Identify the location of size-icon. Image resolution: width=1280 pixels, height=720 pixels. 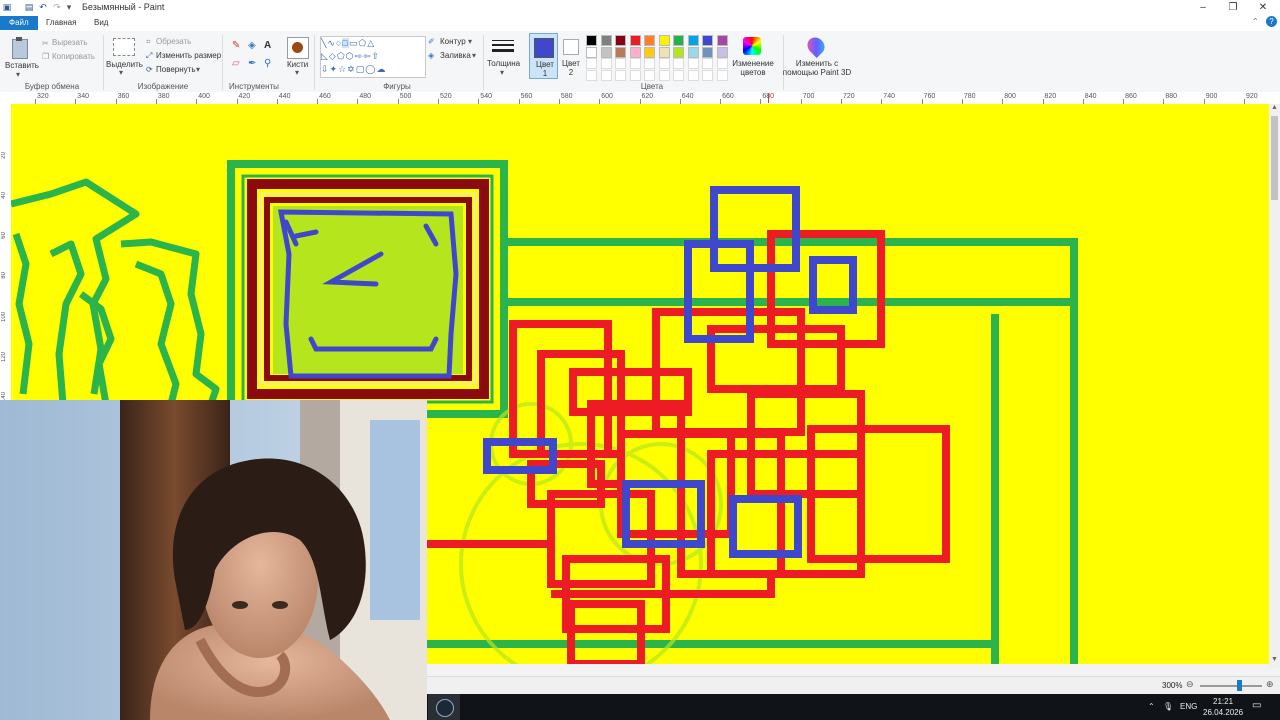
(503, 47).